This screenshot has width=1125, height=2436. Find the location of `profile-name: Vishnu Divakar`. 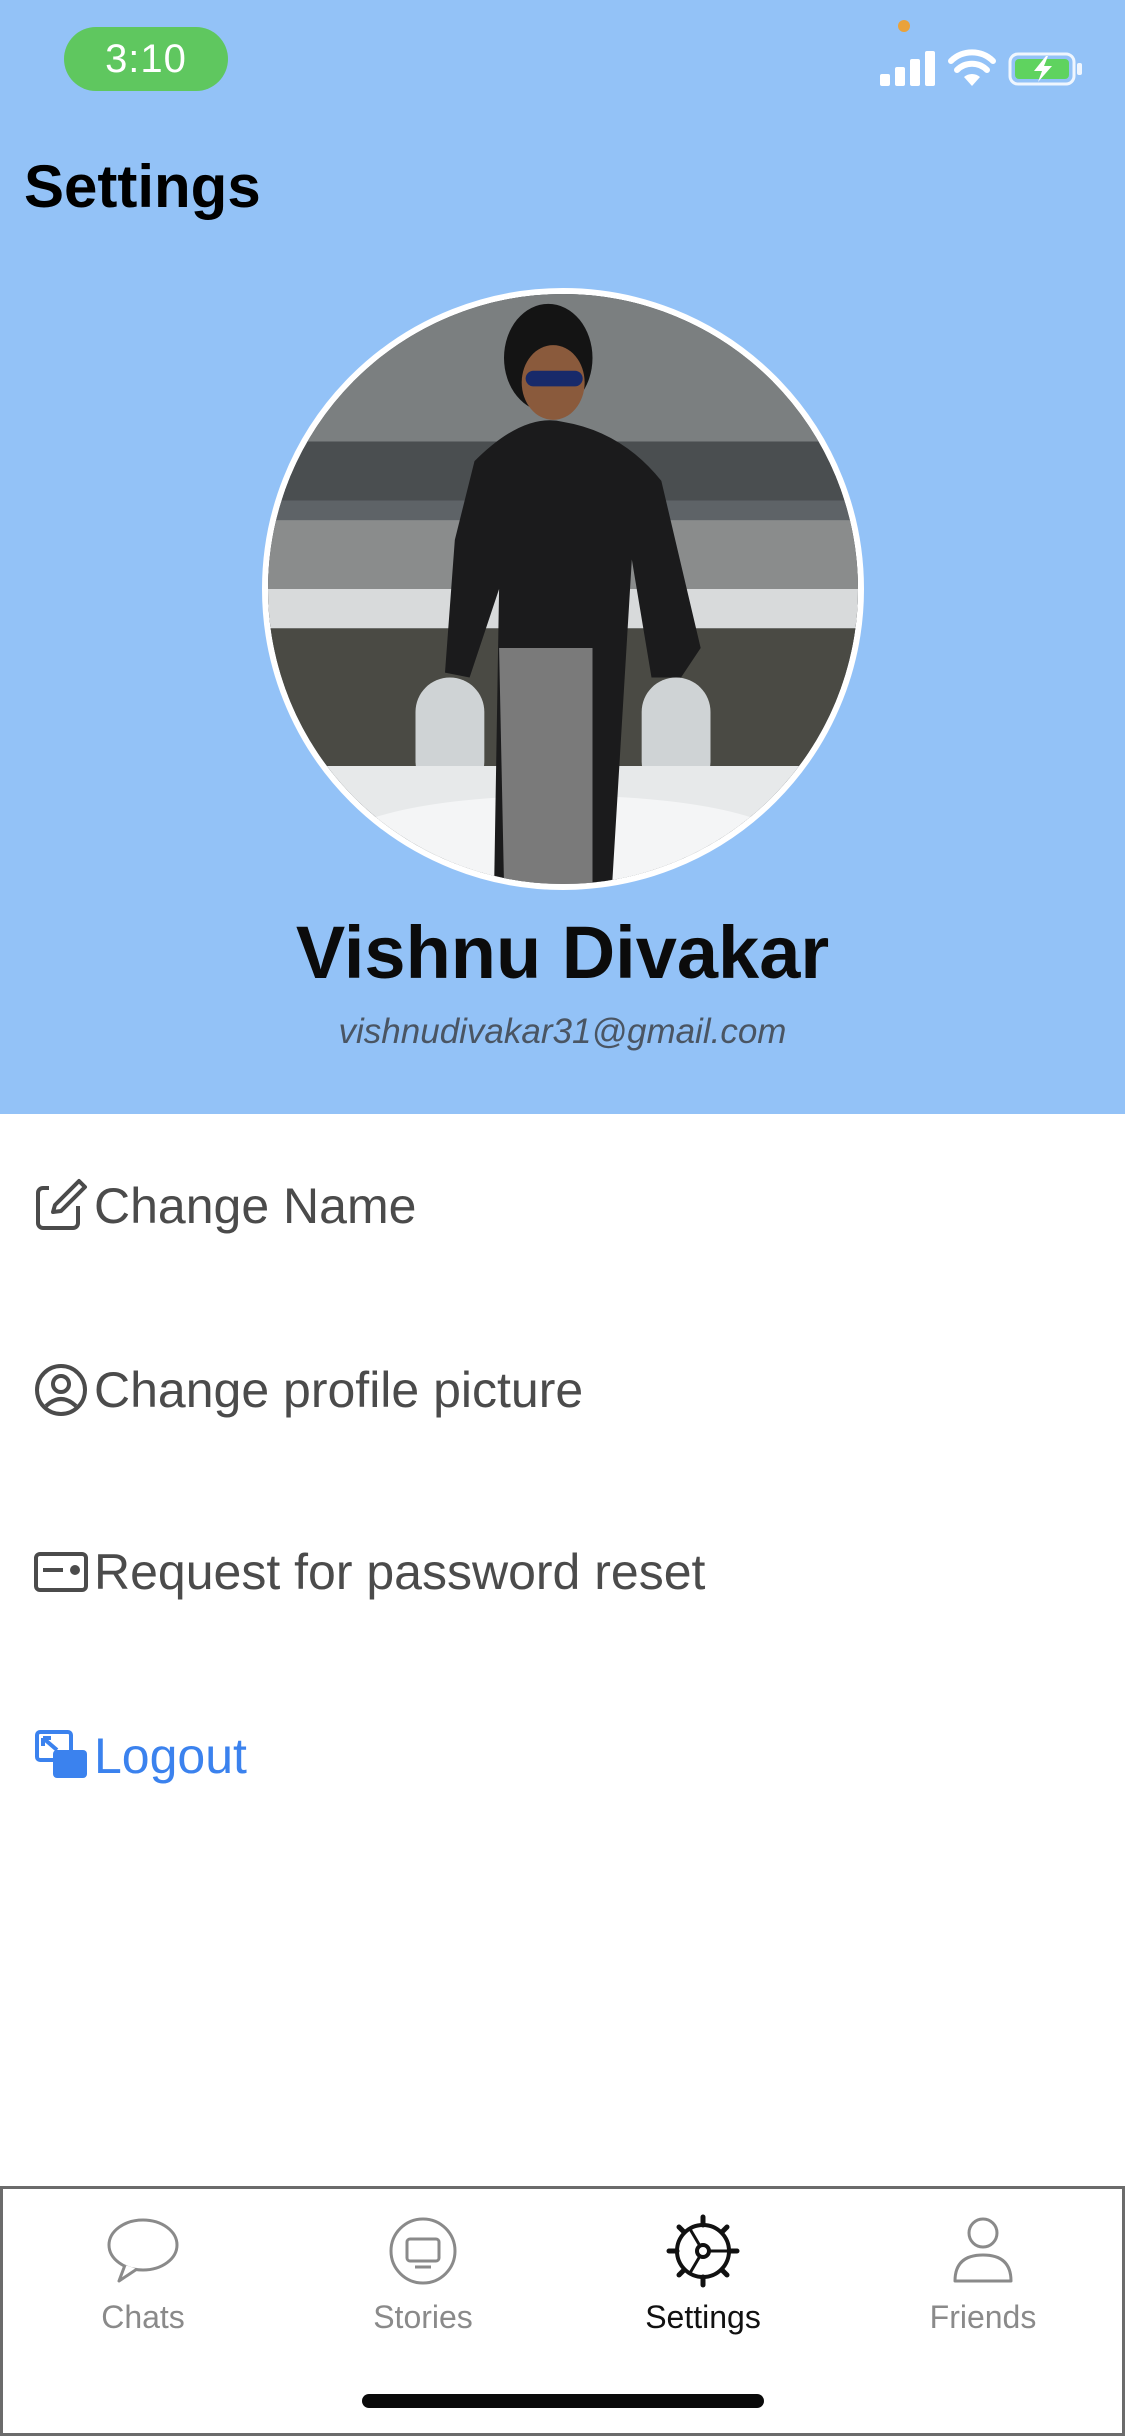

profile-name: Vishnu Divakar is located at coordinates (562, 952).